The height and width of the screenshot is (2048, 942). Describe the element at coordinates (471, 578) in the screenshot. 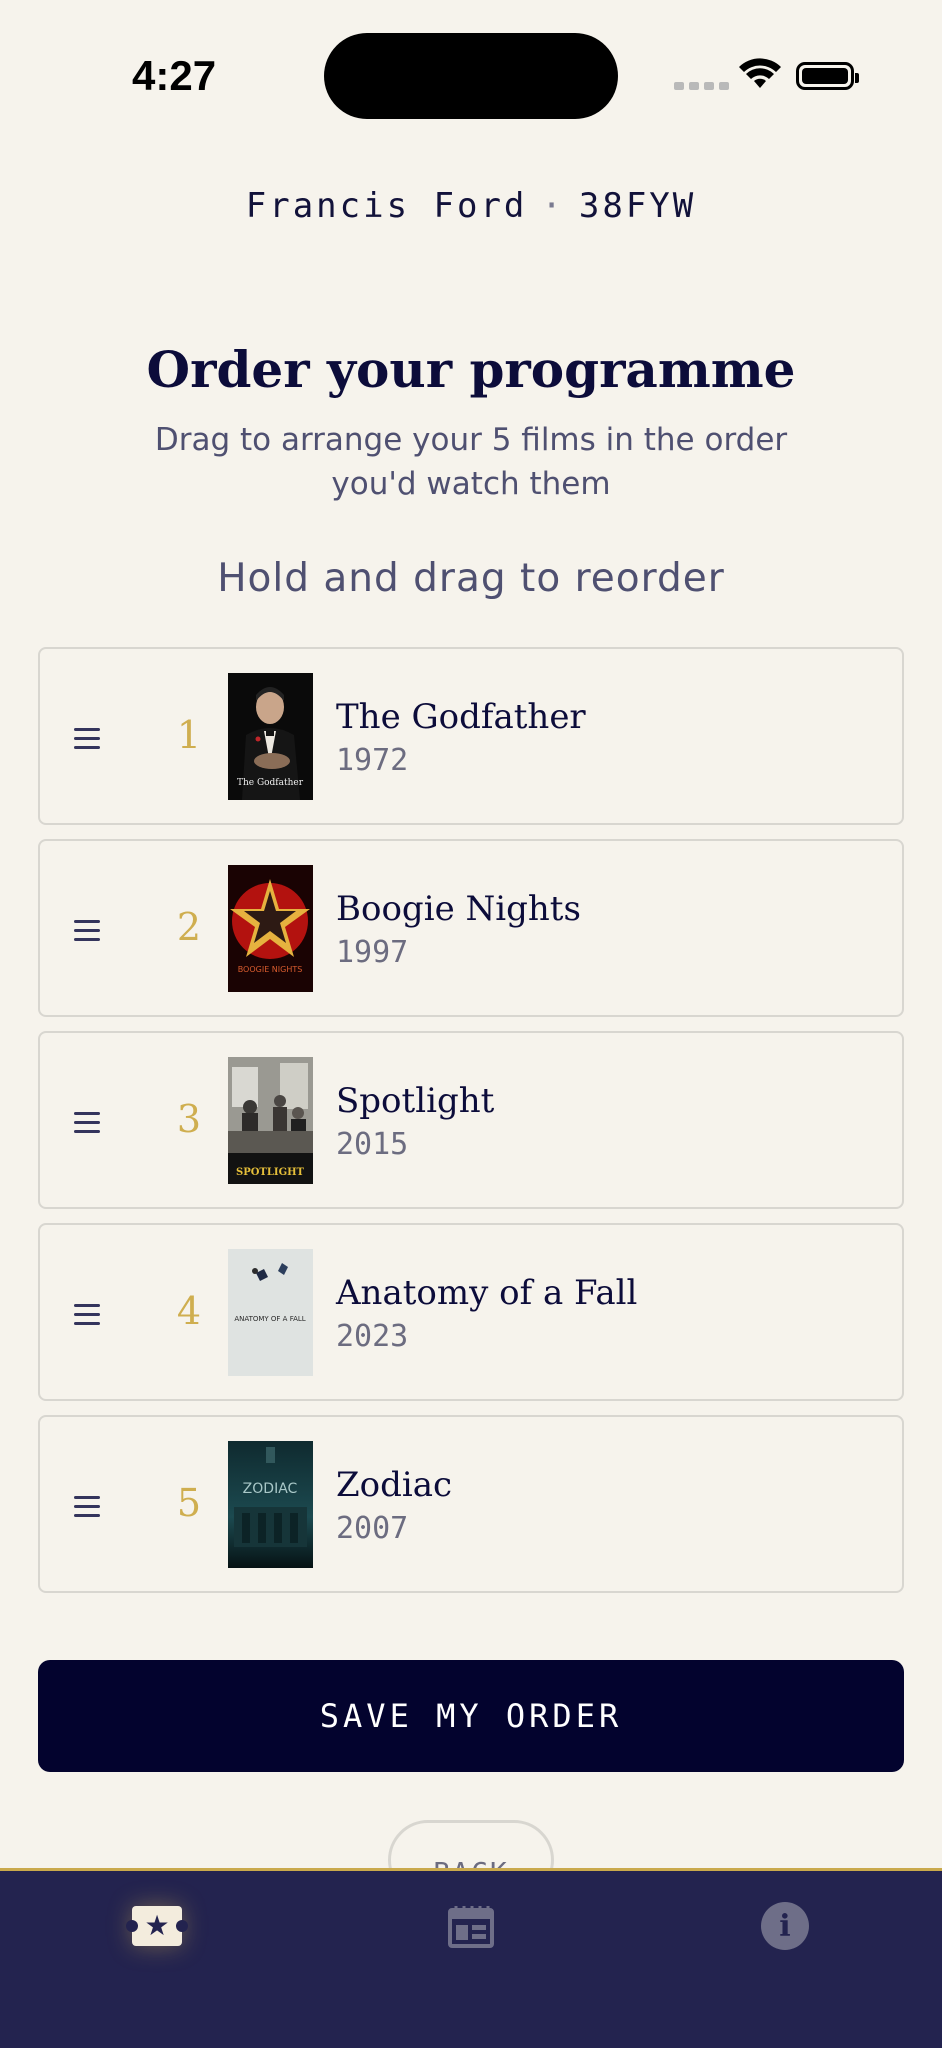

I see `reorder-hint: Hold and drag to reorder` at that location.